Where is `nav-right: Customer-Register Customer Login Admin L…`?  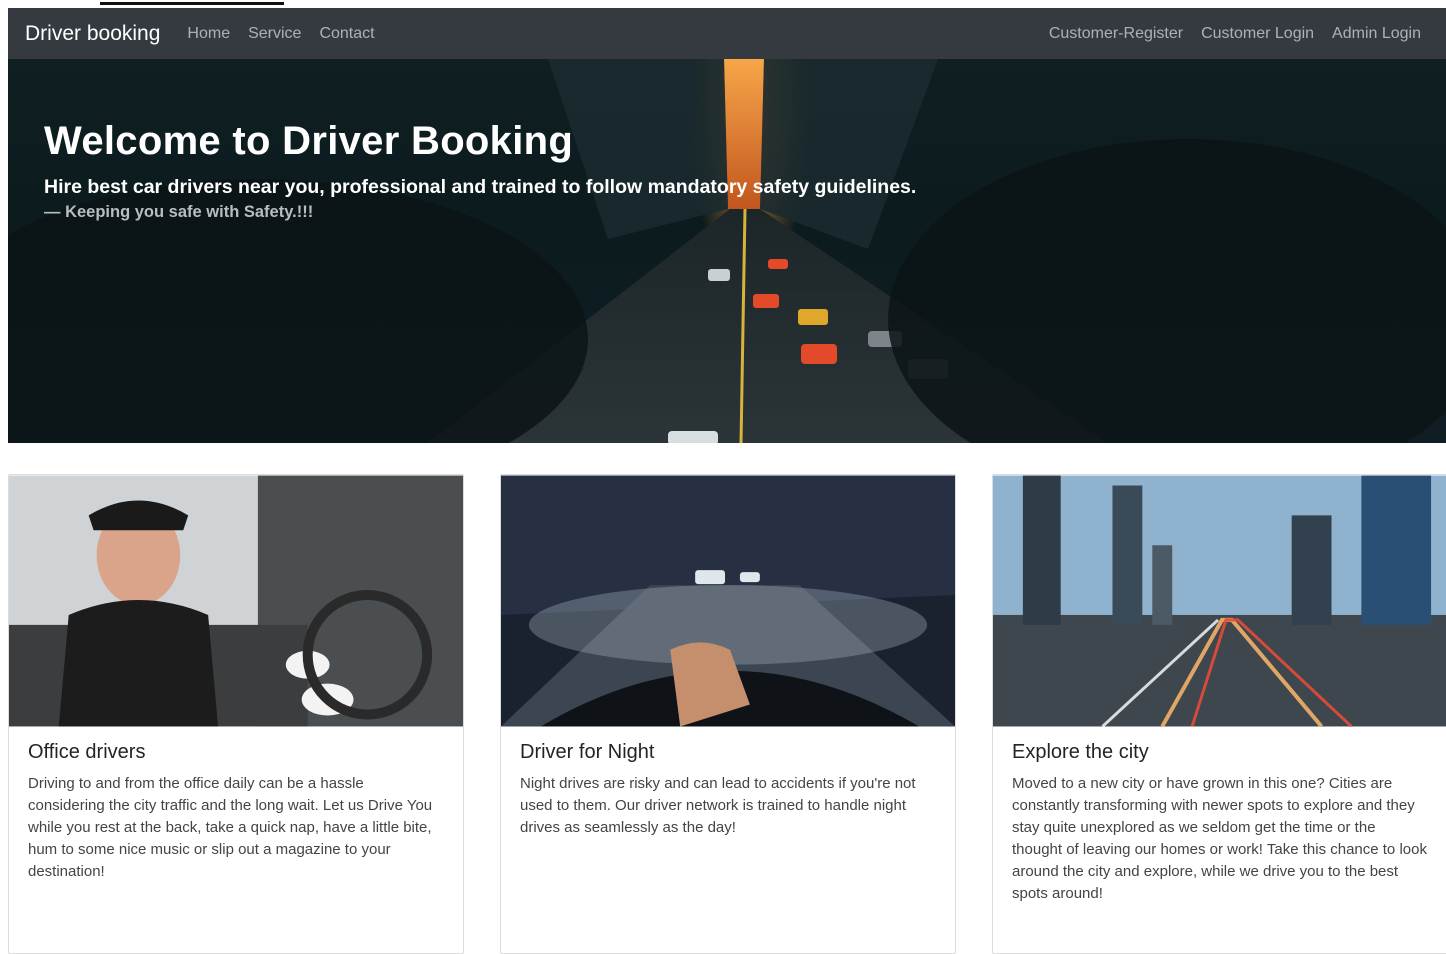 nav-right: Customer-Register Customer Login Admin L… is located at coordinates (1235, 34).